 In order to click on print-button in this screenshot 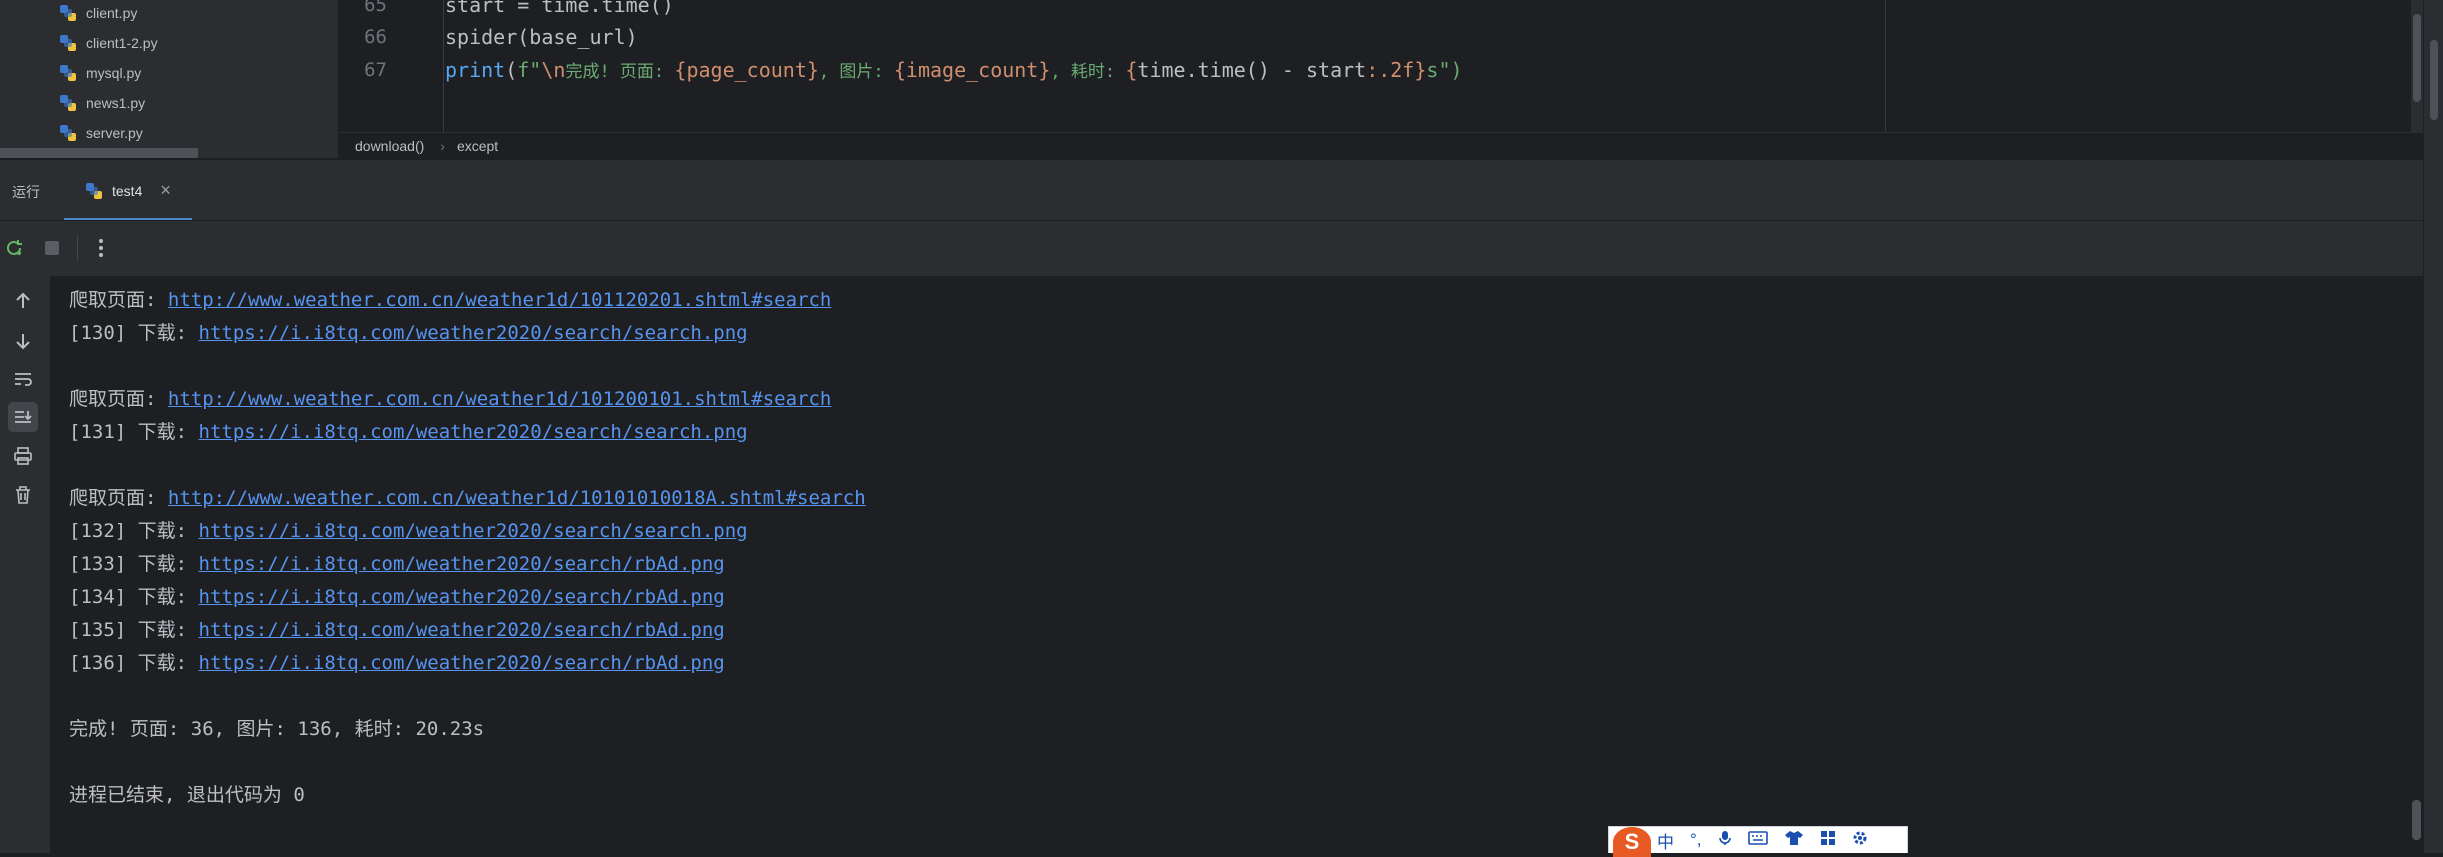, I will do `click(23, 456)`.